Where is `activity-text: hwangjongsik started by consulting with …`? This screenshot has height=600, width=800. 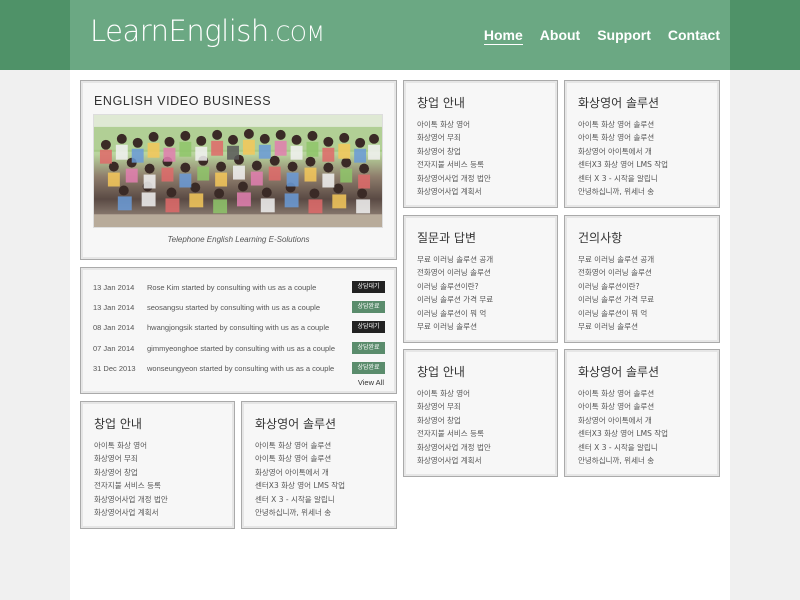 activity-text: hwangjongsik started by consulting with … is located at coordinates (238, 327).